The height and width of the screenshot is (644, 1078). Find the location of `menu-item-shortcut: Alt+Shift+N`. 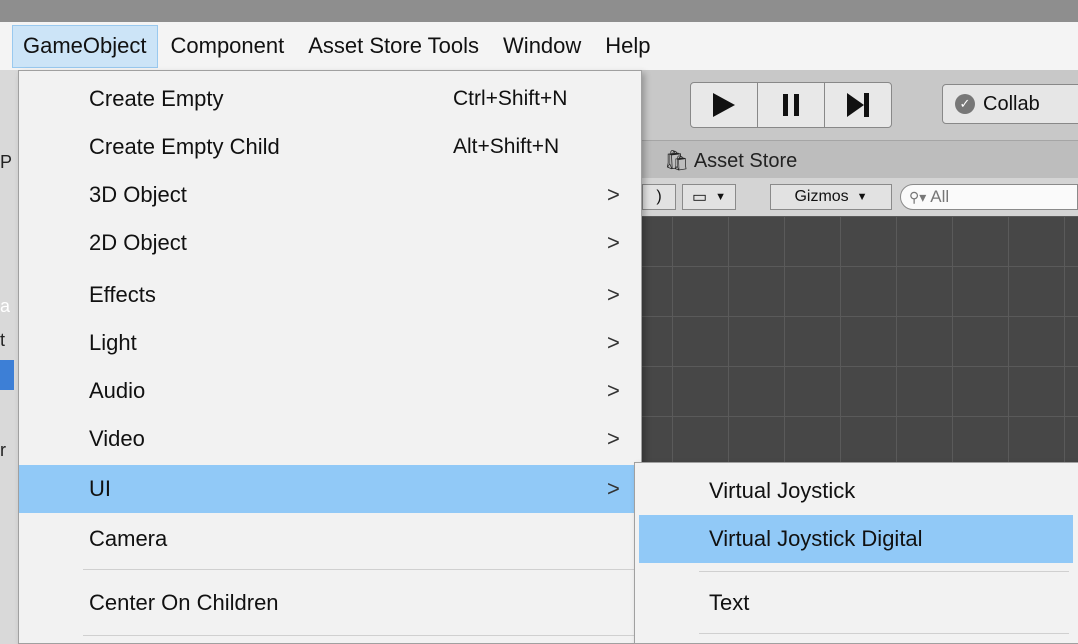

menu-item-shortcut: Alt+Shift+N is located at coordinates (506, 146).